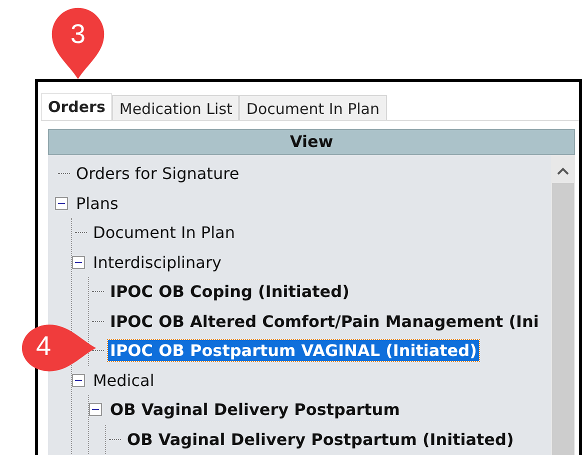  Describe the element at coordinates (313, 107) in the screenshot. I see `tab: Document In Plan` at that location.